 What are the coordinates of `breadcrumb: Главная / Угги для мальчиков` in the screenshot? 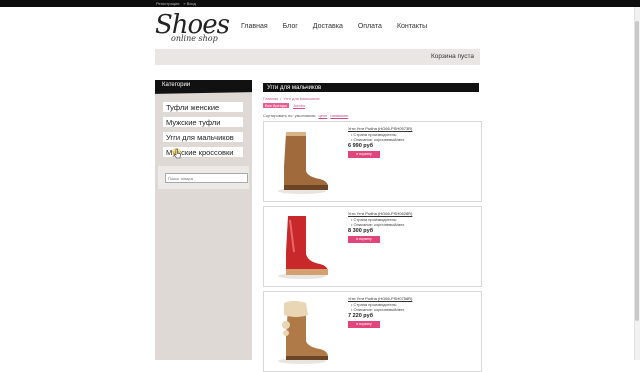 It's located at (291, 98).